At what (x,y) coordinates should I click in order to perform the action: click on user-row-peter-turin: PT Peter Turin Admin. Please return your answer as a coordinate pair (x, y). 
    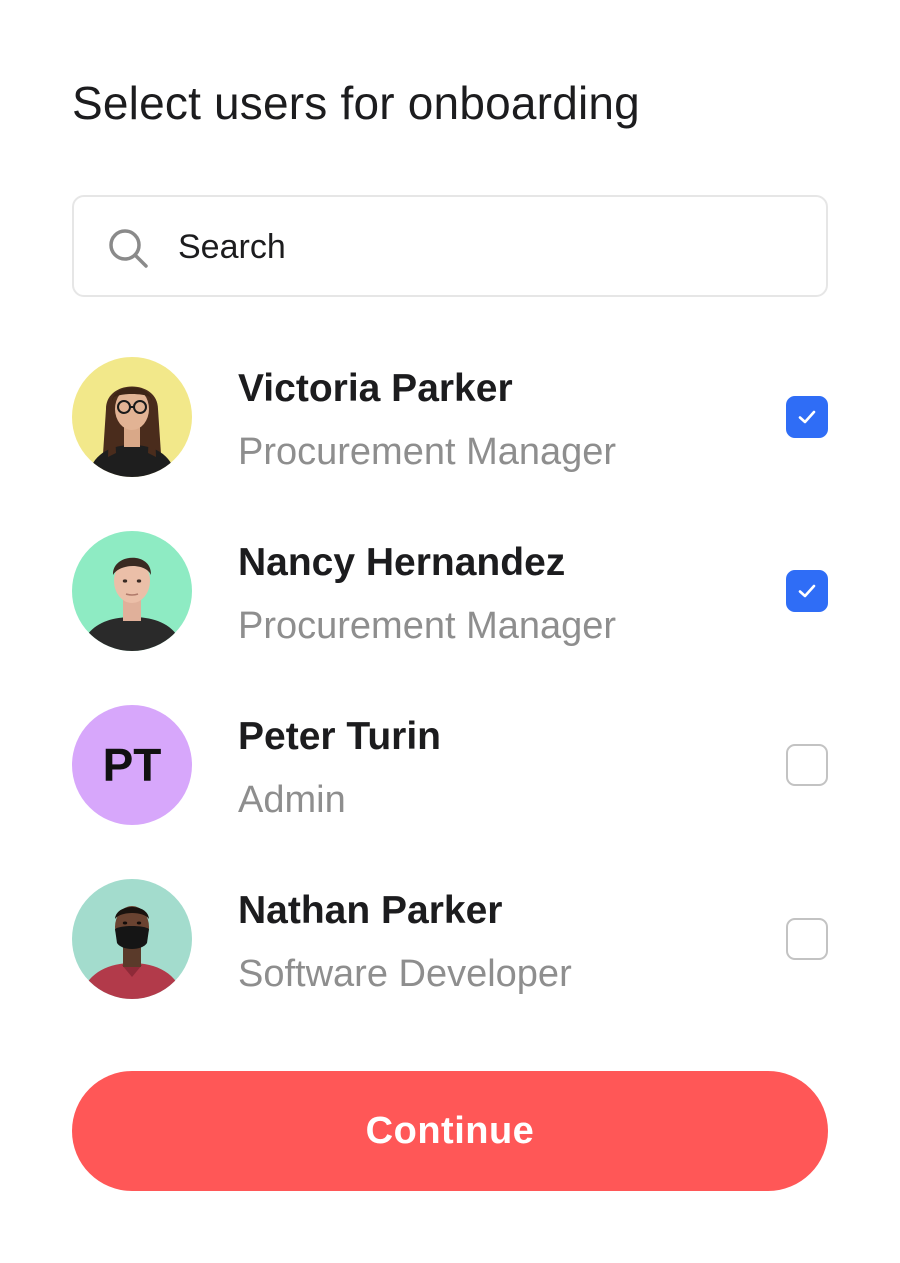
    Looking at the image, I should click on (450, 792).